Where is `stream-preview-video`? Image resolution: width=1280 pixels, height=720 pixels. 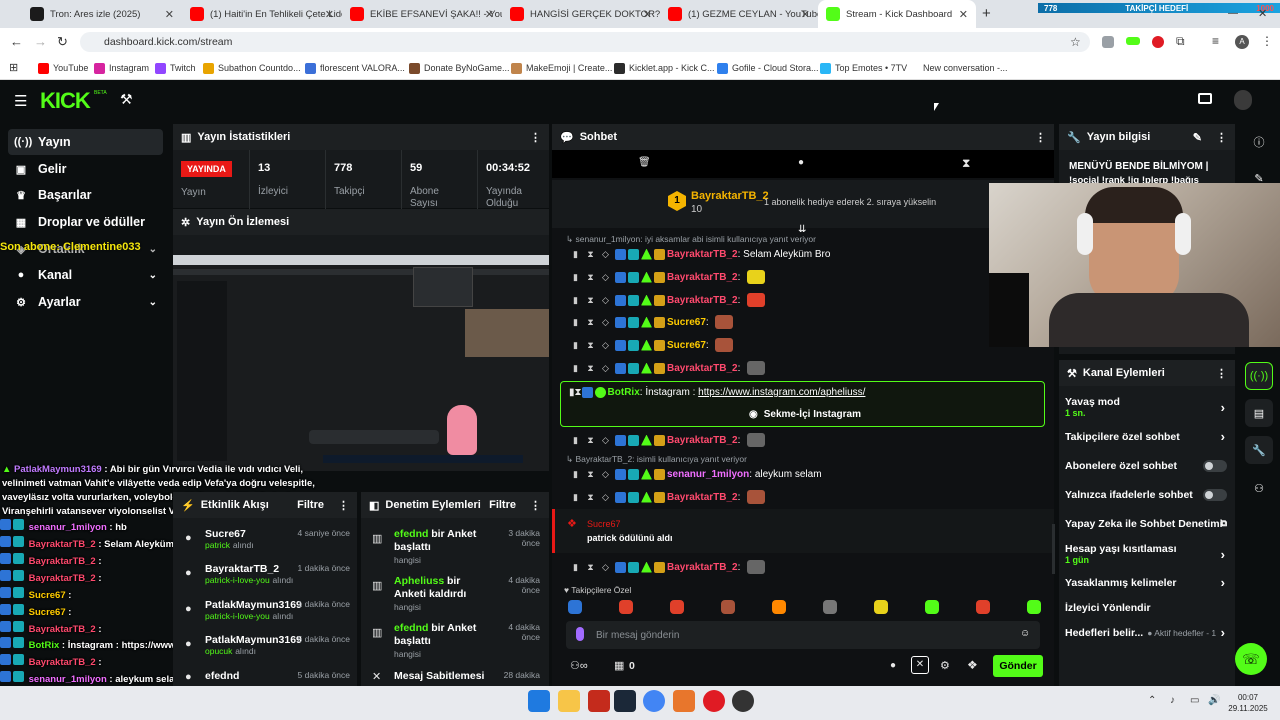
stream-preview-video is located at coordinates (361, 363).